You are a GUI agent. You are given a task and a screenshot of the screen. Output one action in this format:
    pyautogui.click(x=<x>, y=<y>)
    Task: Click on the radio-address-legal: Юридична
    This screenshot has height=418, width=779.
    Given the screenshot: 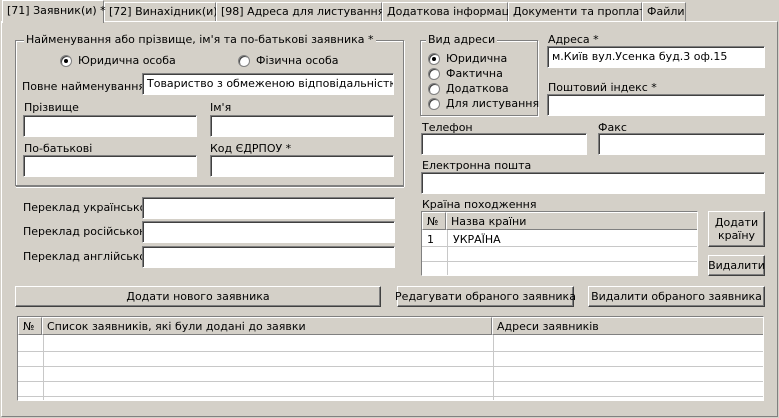 What is the action you would take?
    pyautogui.click(x=467, y=58)
    